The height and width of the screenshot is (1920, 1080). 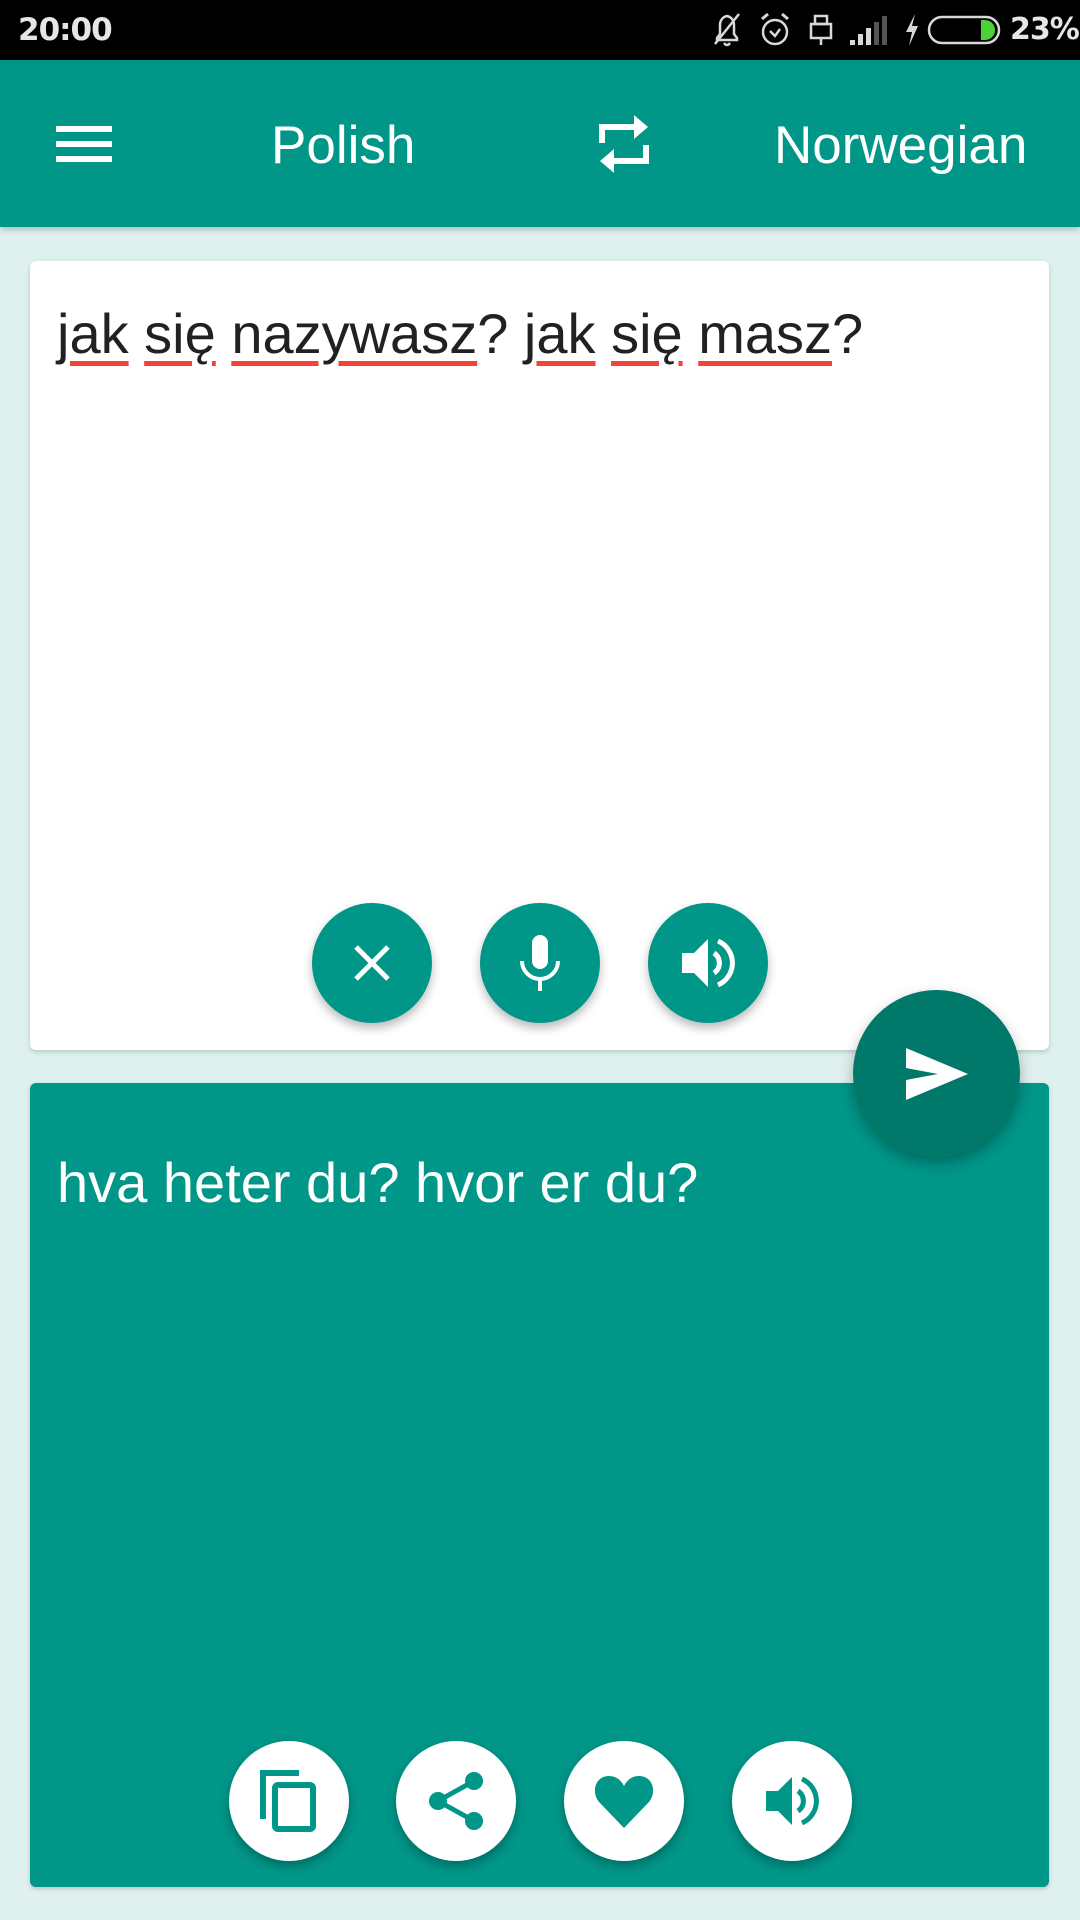 I want to click on battery-icon, so click(x=965, y=32).